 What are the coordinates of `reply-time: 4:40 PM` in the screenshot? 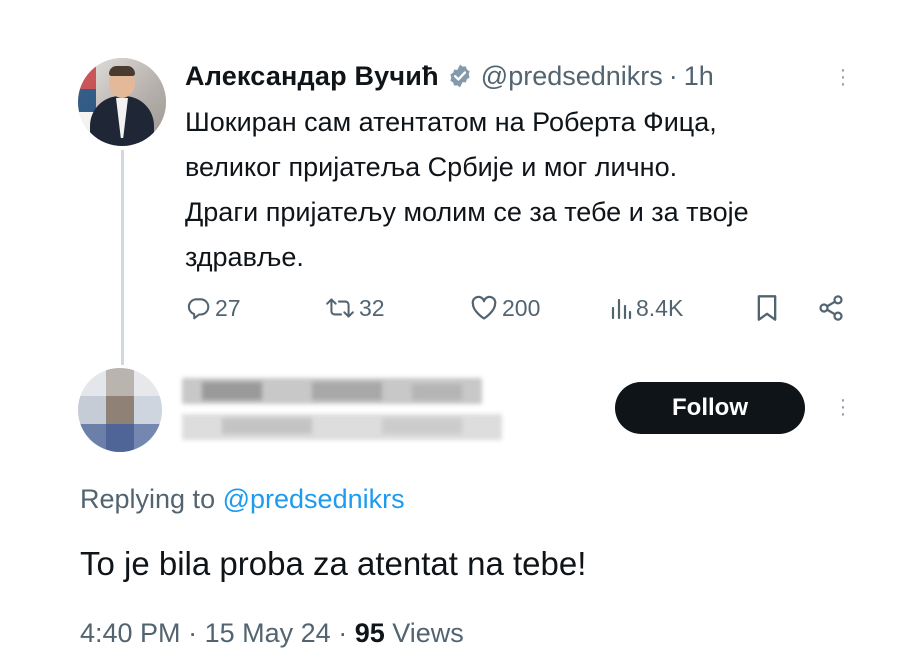 It's located at (130, 633).